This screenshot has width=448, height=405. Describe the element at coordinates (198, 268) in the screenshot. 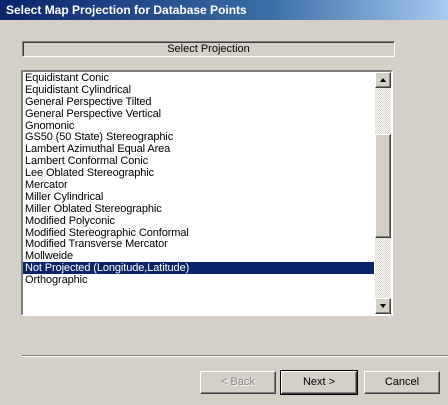

I see `projection-list-item: Not Projected (Longitude,Latitude)` at that location.